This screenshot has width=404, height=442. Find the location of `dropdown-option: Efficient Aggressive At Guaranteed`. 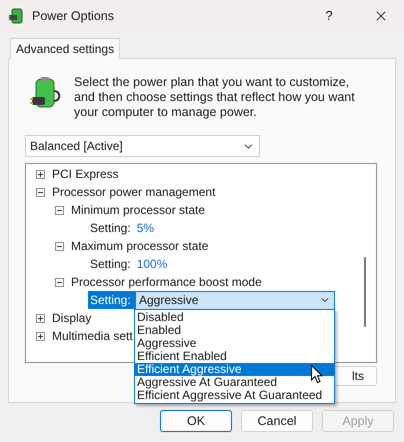

dropdown-option: Efficient Aggressive At Guaranteed is located at coordinates (234, 395).